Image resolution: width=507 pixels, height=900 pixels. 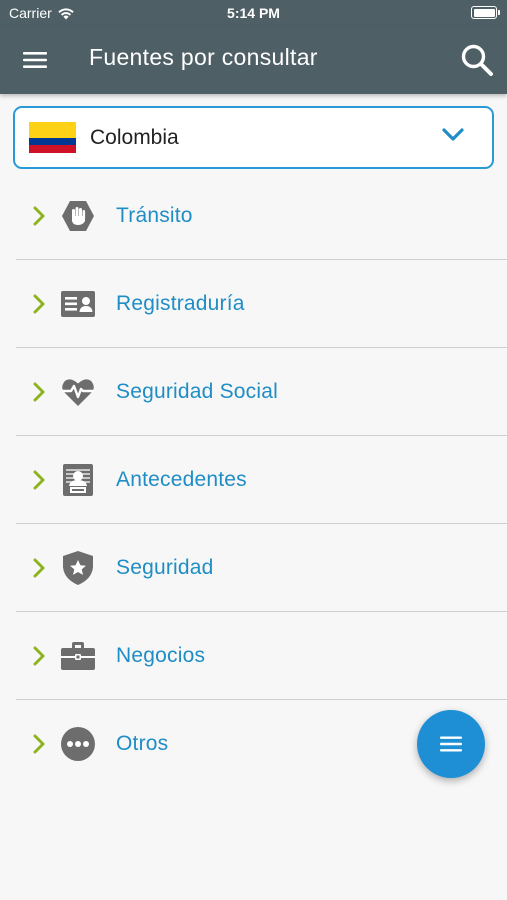 I want to click on category-seguridad-social: Seguridad Social, so click(x=261, y=392).